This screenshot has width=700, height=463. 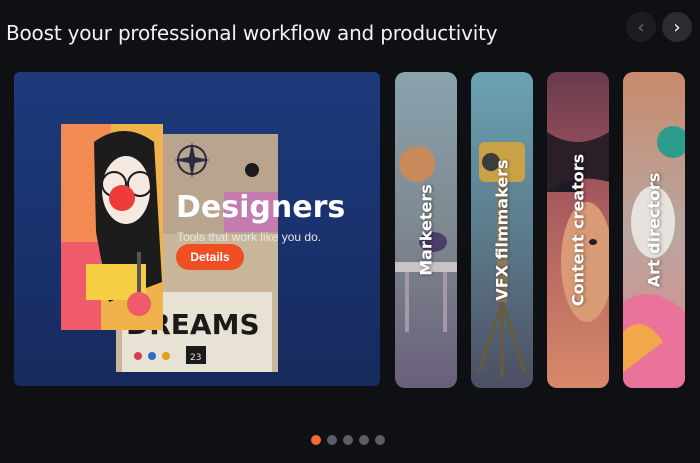 I want to click on chevron-left-icon: ‹, so click(x=641, y=27).